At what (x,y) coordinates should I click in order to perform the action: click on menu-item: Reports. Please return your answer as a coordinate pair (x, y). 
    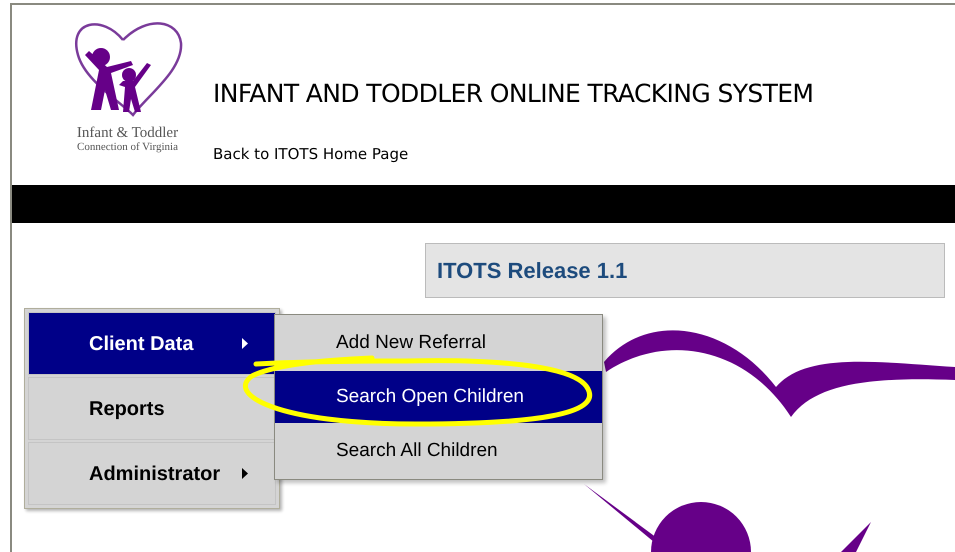
    Looking at the image, I should click on (152, 408).